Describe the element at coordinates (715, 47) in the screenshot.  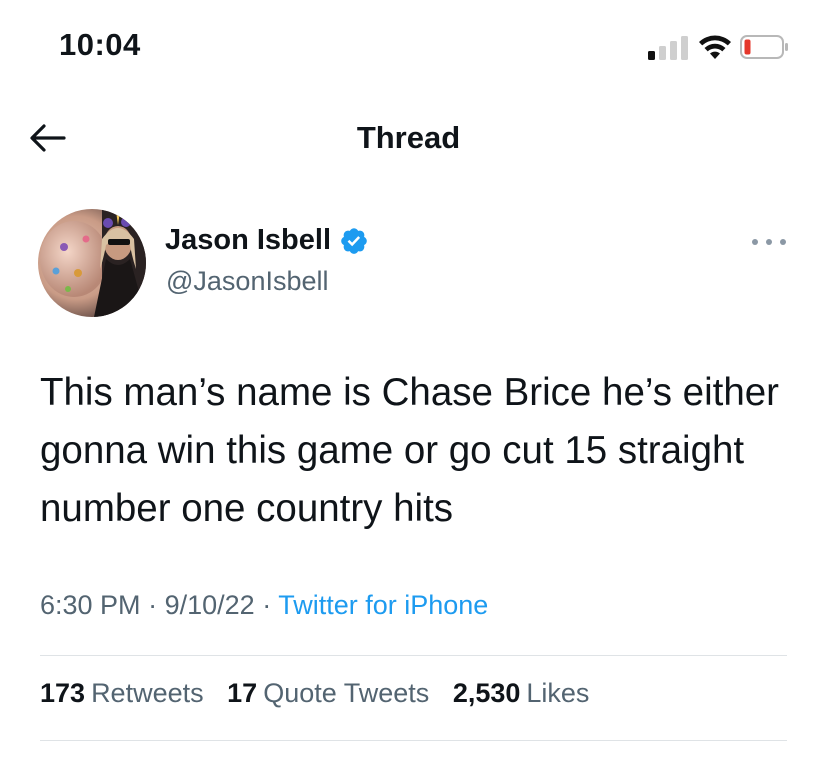
I see `wifi-icon` at that location.